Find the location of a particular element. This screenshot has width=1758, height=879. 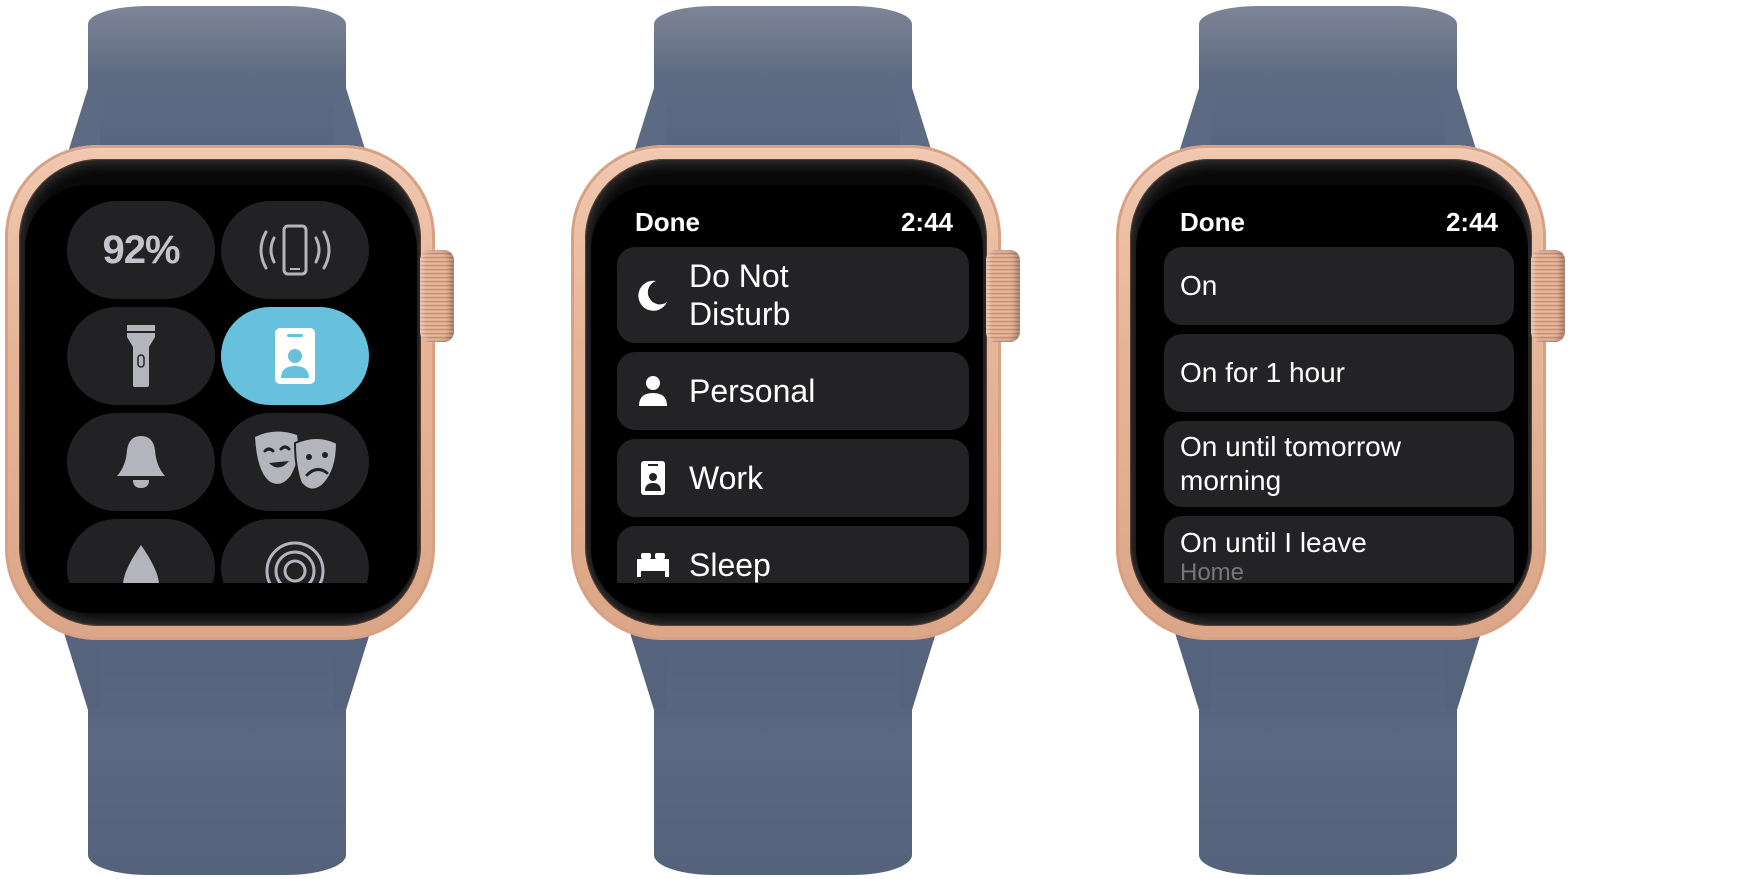

label-line: On until tomorrow is located at coordinates (1290, 446).